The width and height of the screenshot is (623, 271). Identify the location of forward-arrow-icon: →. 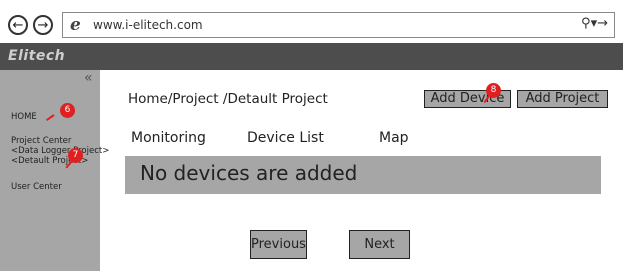
(43, 25).